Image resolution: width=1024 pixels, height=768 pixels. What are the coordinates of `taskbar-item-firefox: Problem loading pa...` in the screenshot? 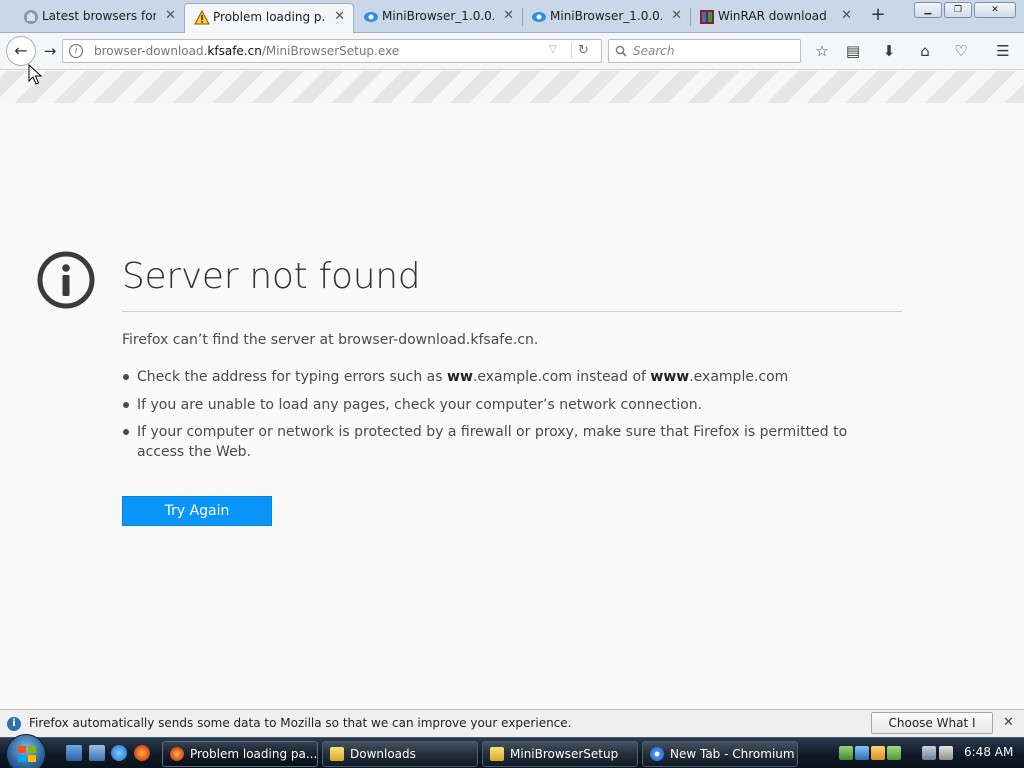 It's located at (240, 754).